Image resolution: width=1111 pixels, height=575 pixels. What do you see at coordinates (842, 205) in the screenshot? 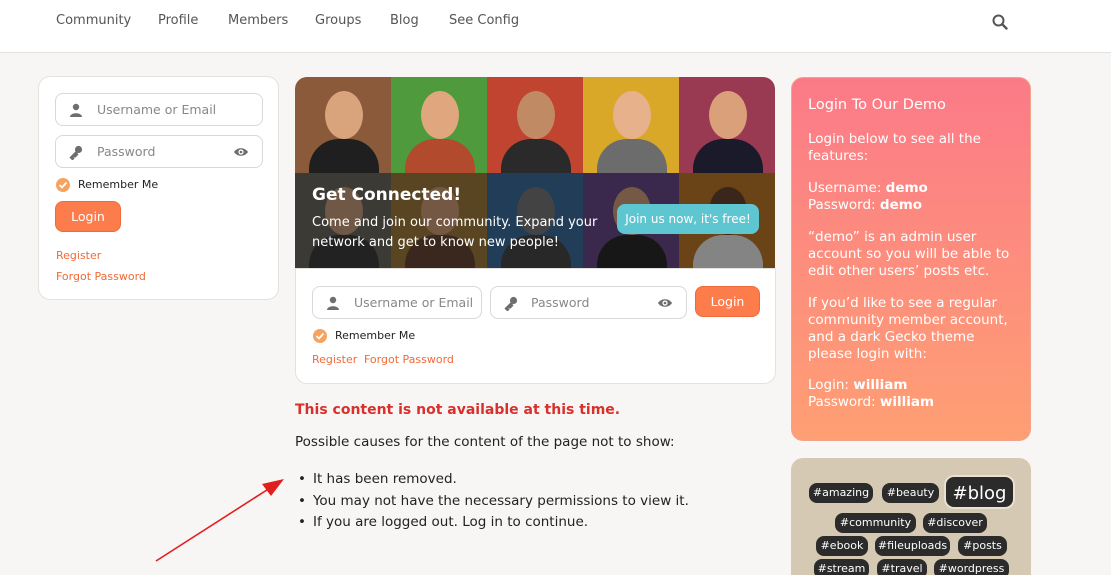
I see `promo-password-label: Password:` at bounding box center [842, 205].